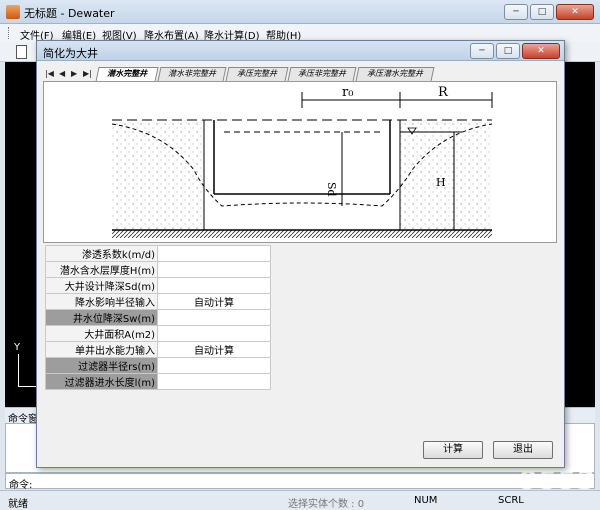 This screenshot has width=600, height=510. What do you see at coordinates (87, 73) in the screenshot?
I see `tab-last-icon: ▶|` at bounding box center [87, 73].